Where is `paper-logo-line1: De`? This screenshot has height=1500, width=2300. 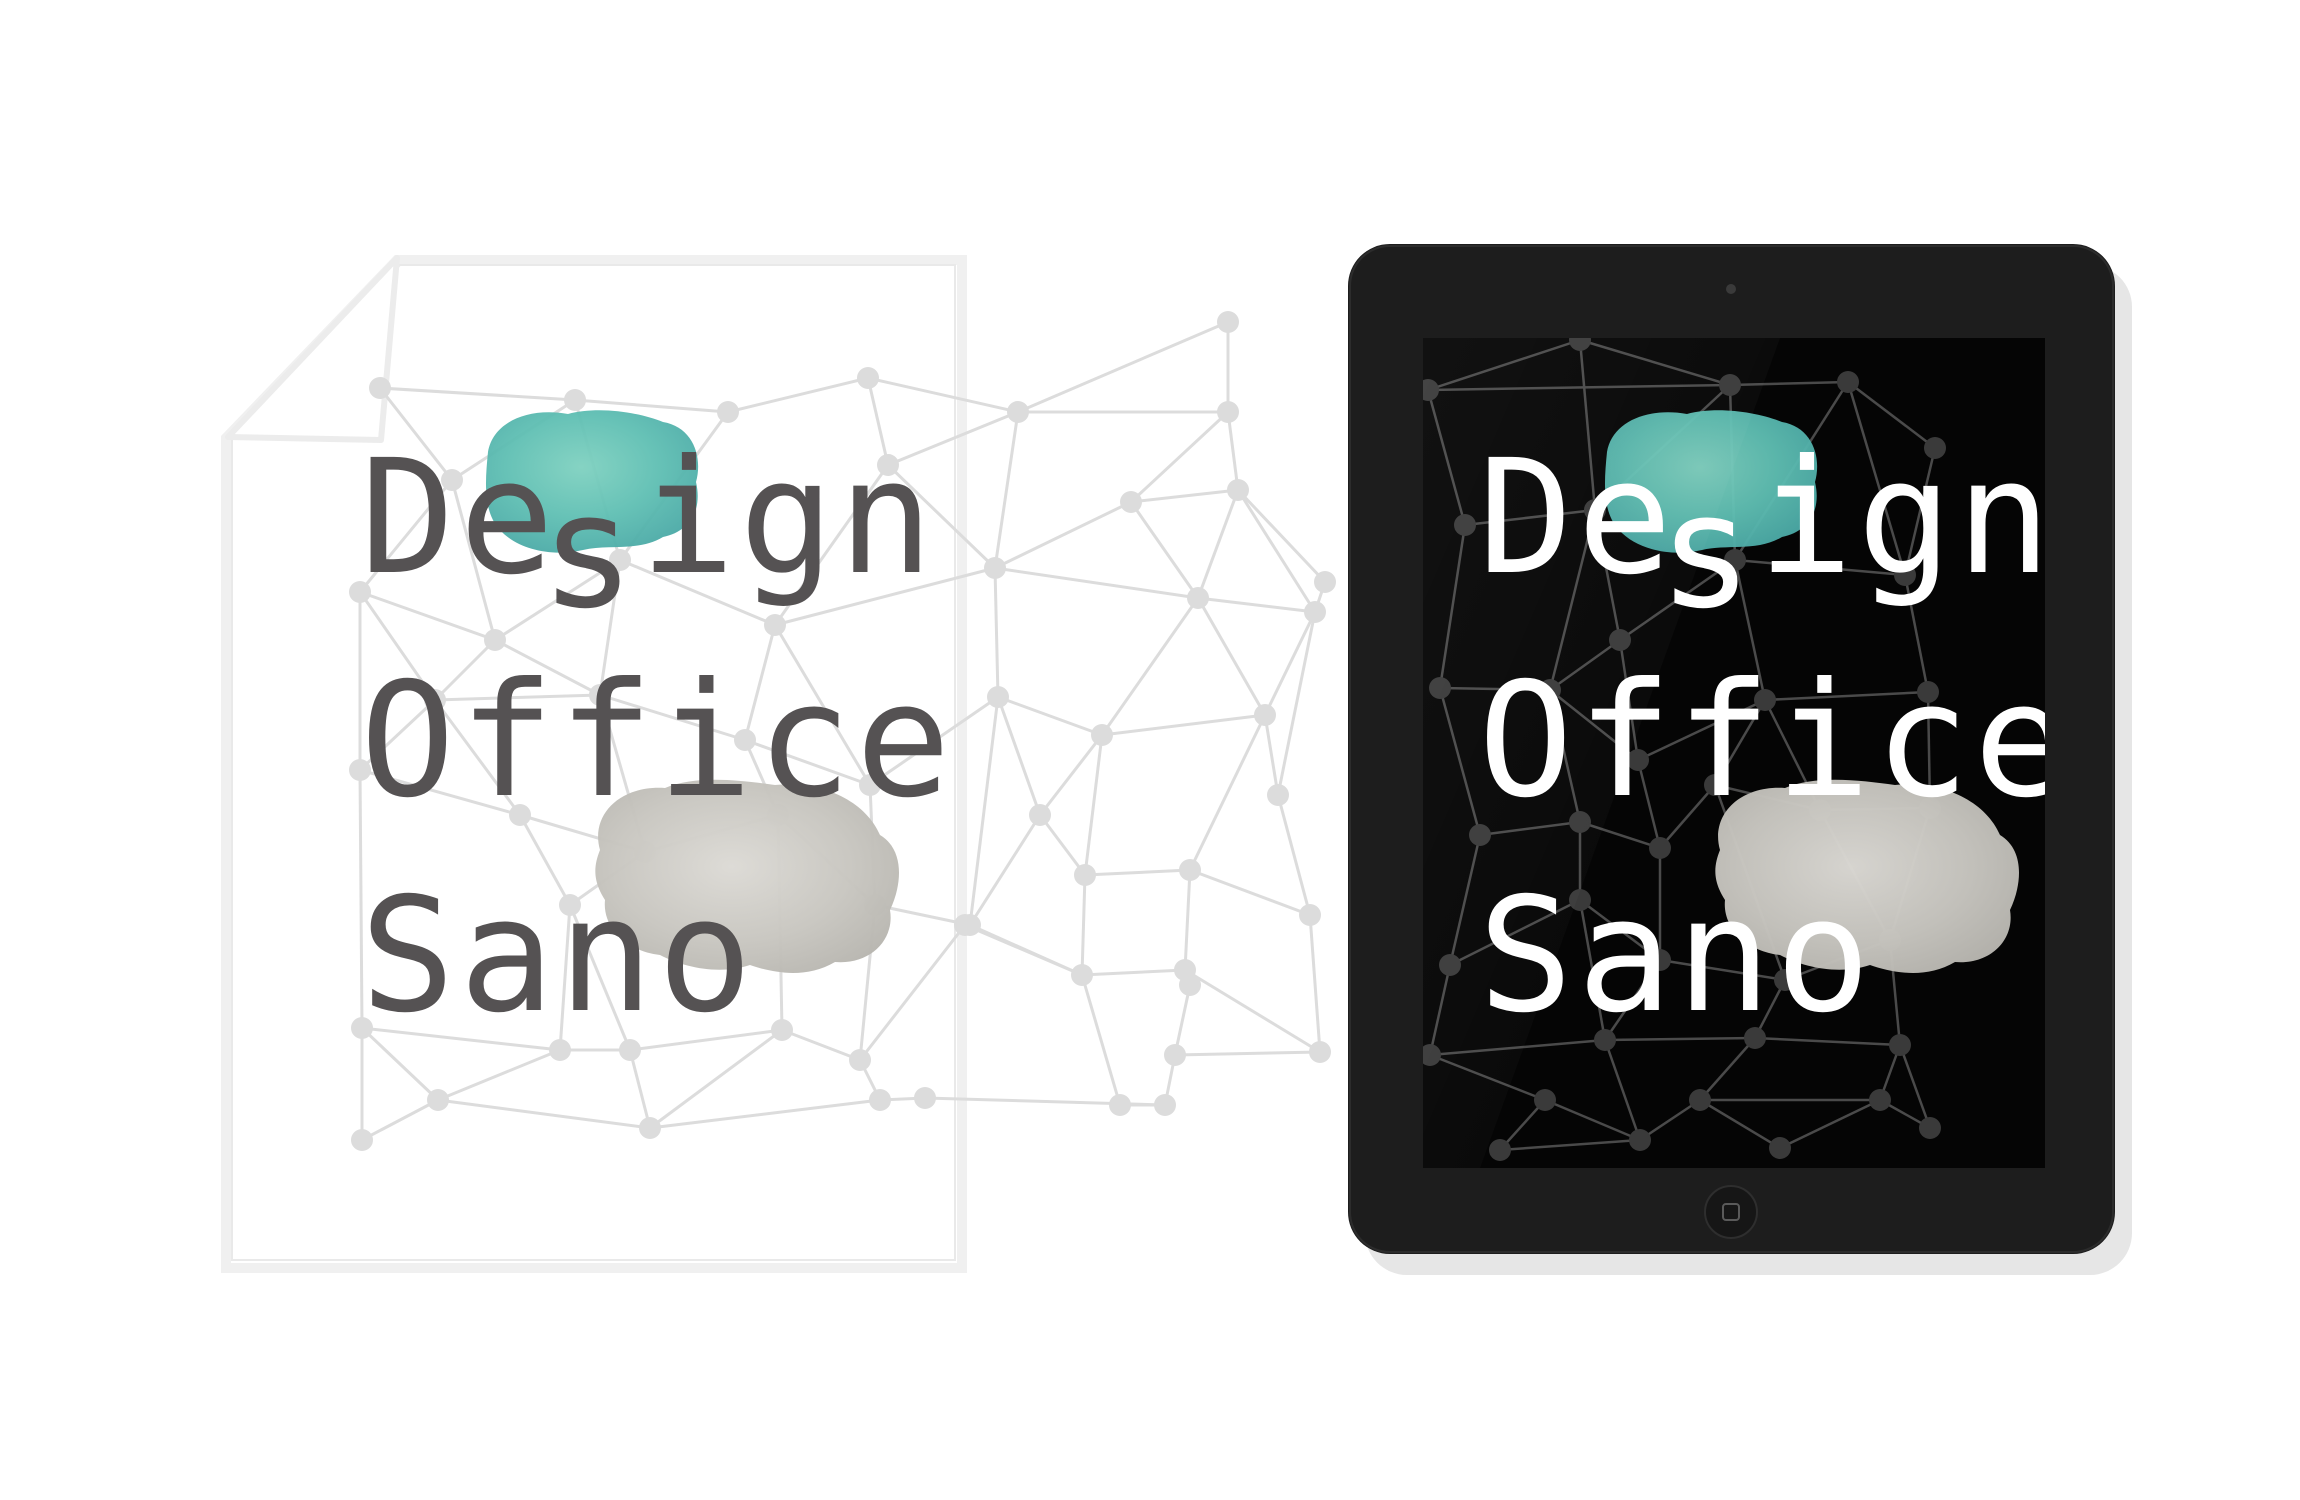 paper-logo-line1: De is located at coordinates (459, 518).